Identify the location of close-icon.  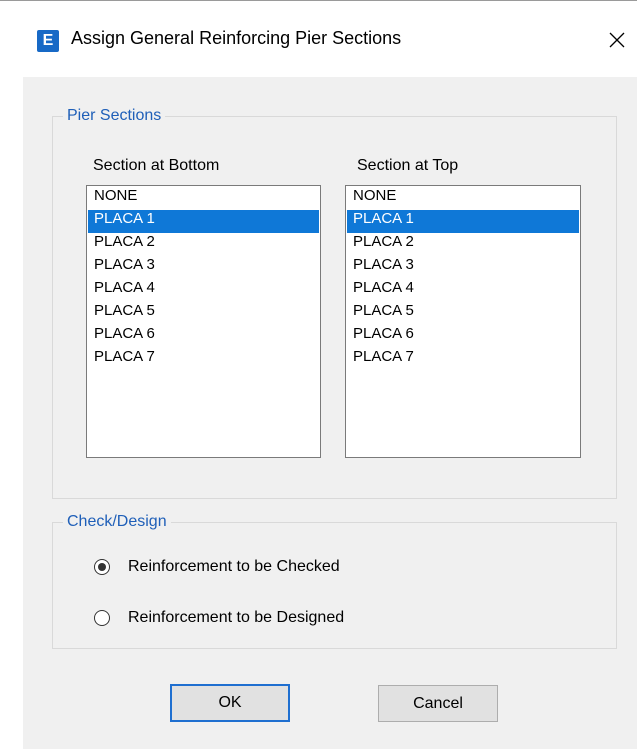
(617, 40).